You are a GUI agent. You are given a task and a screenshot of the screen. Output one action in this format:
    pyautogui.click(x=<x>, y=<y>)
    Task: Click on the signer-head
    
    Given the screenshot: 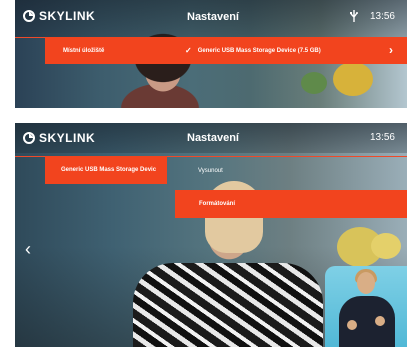 What is the action you would take?
    pyautogui.click(x=366, y=283)
    